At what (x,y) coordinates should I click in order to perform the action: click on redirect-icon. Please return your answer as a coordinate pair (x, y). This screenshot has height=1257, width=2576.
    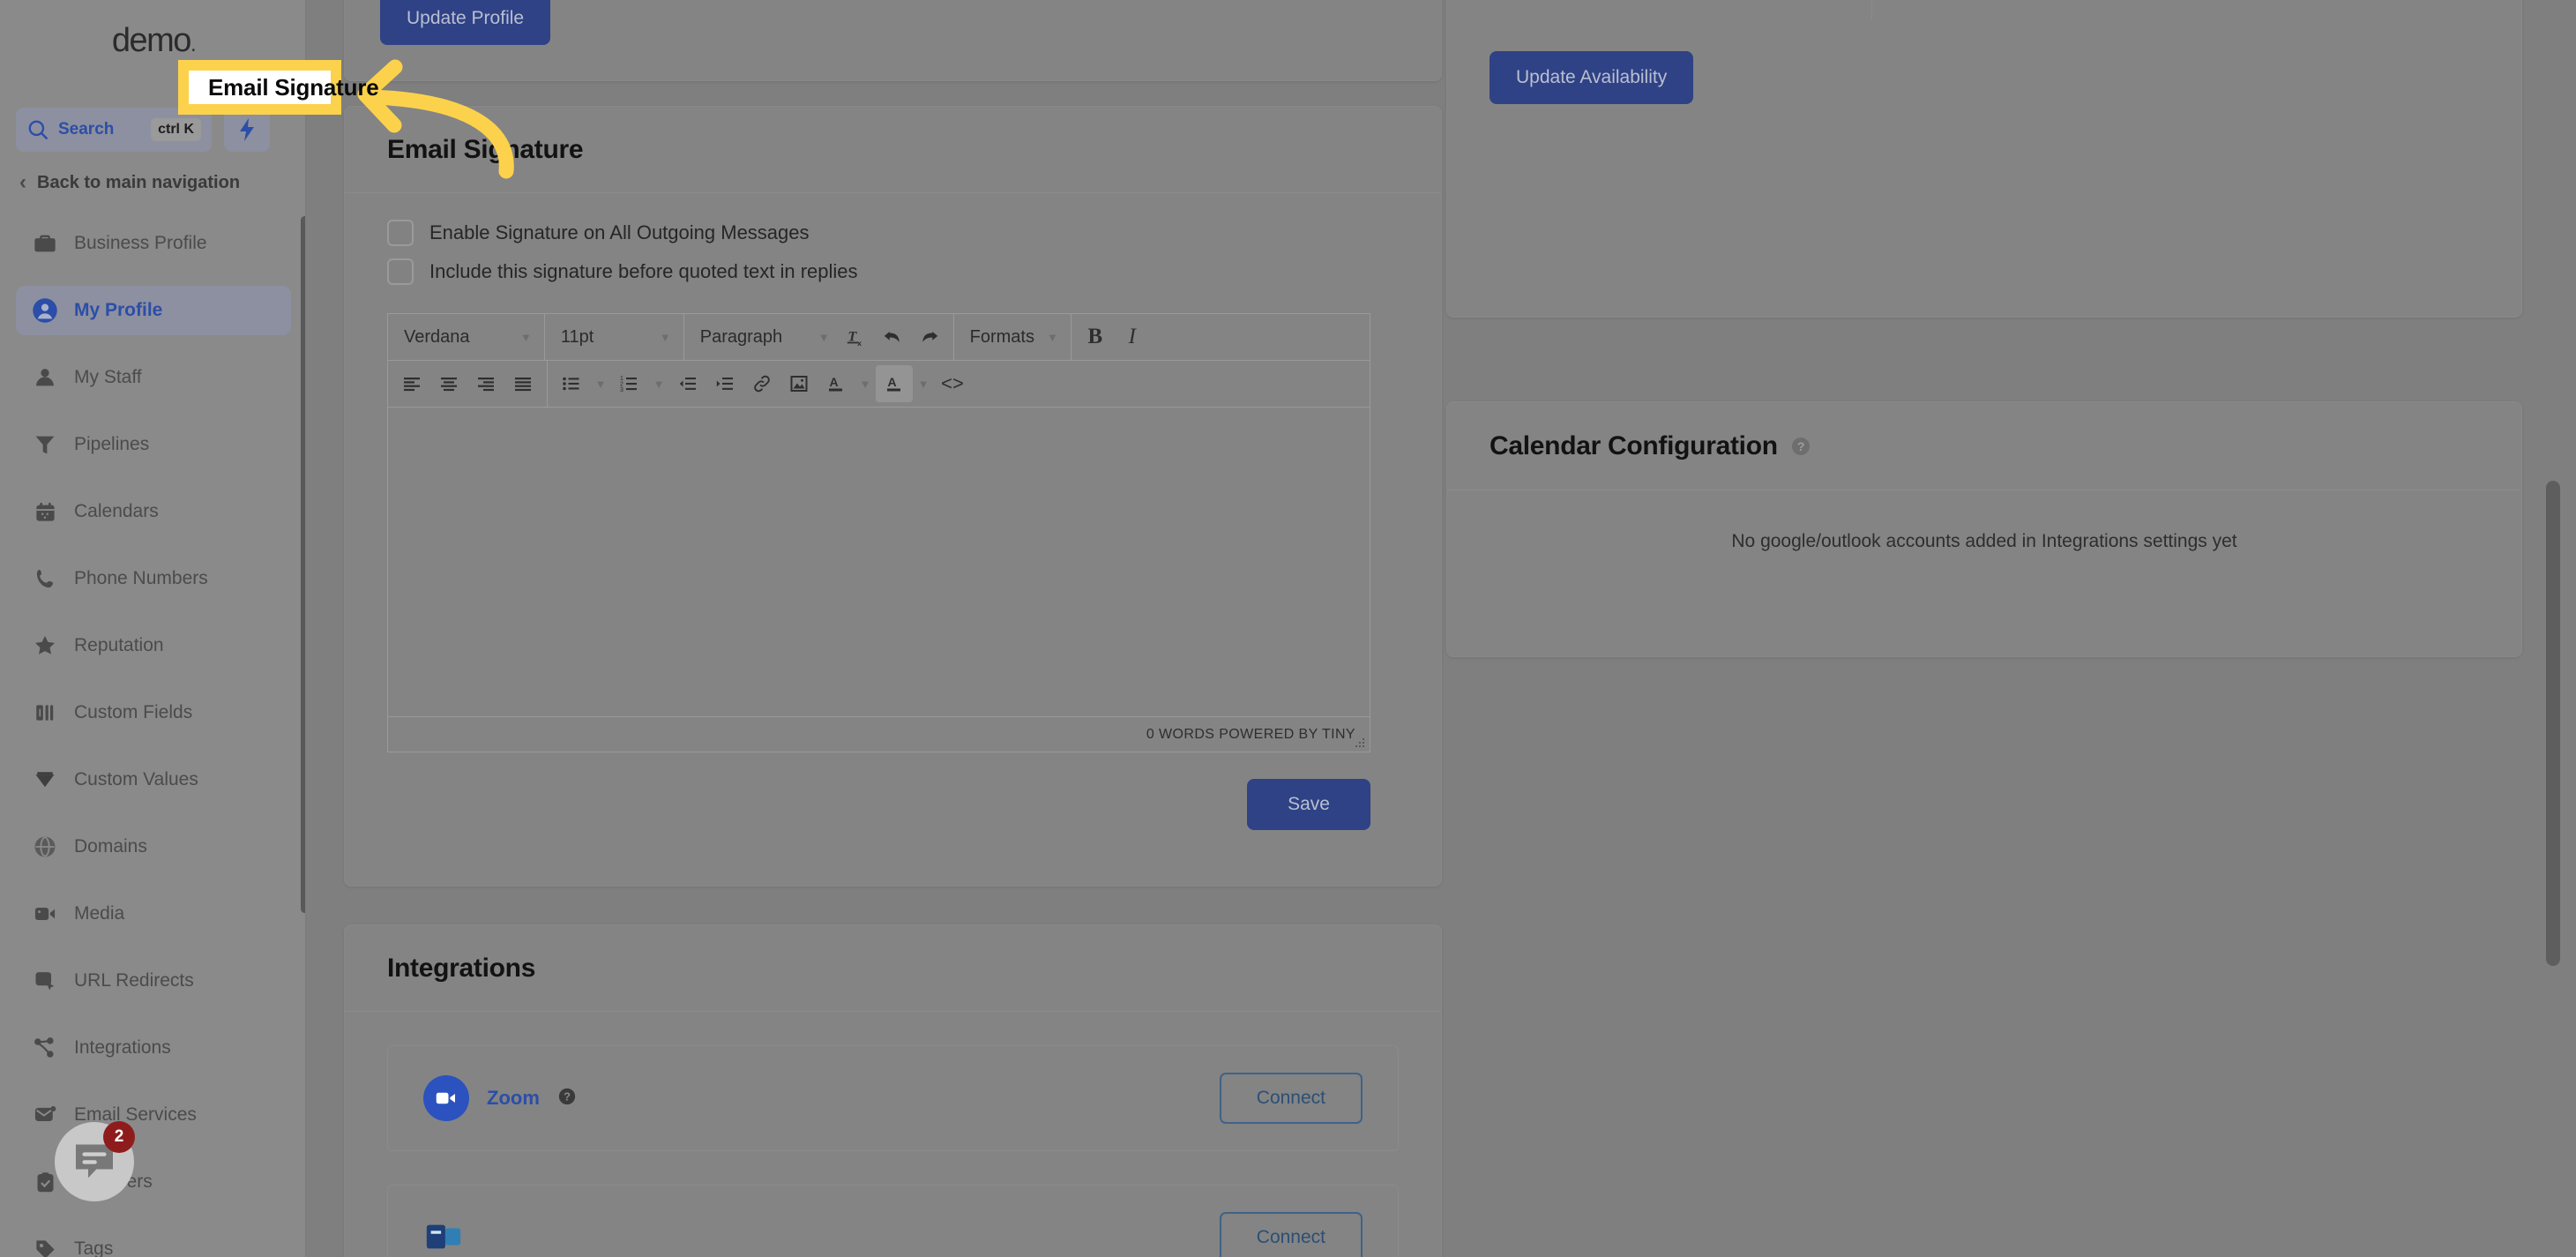
    Looking at the image, I should click on (45, 981).